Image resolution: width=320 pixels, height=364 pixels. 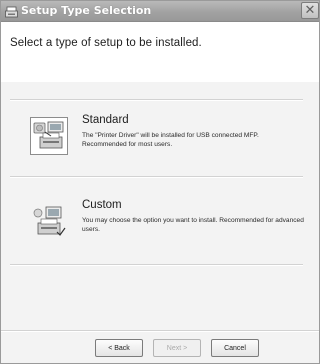 I want to click on cancel-button: Cancel, so click(x=235, y=348).